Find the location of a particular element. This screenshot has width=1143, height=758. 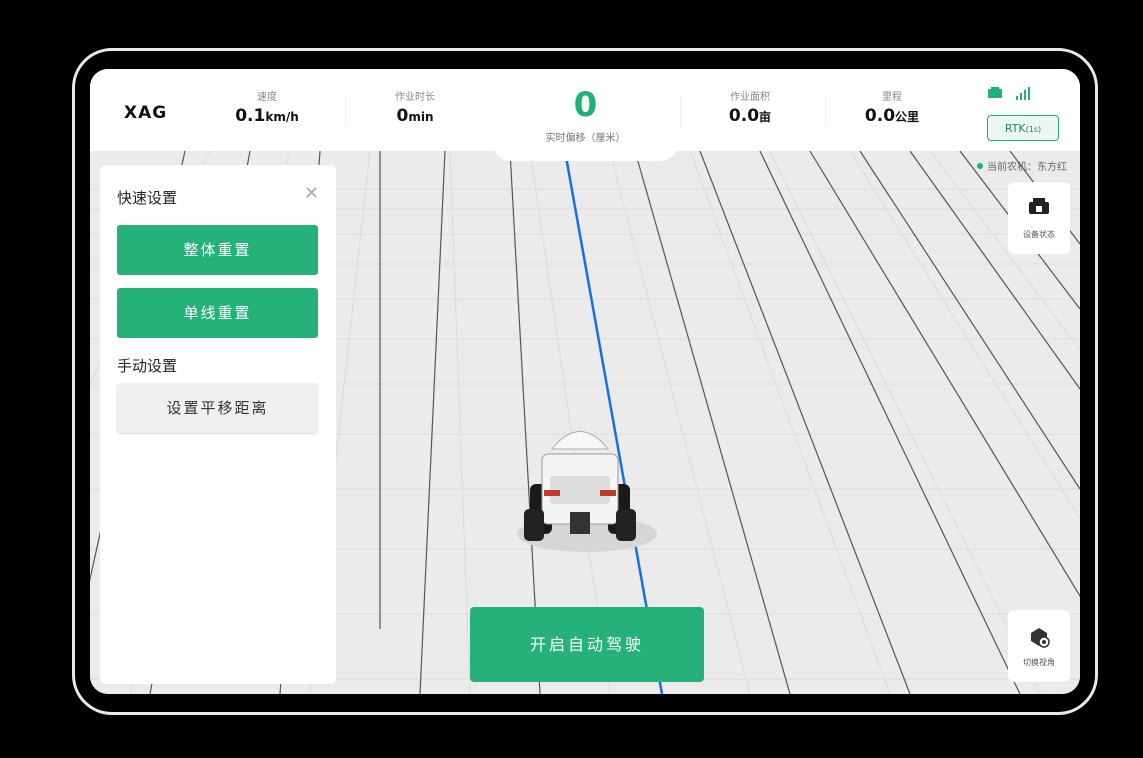

close-icon: ✕ is located at coordinates (311, 193).